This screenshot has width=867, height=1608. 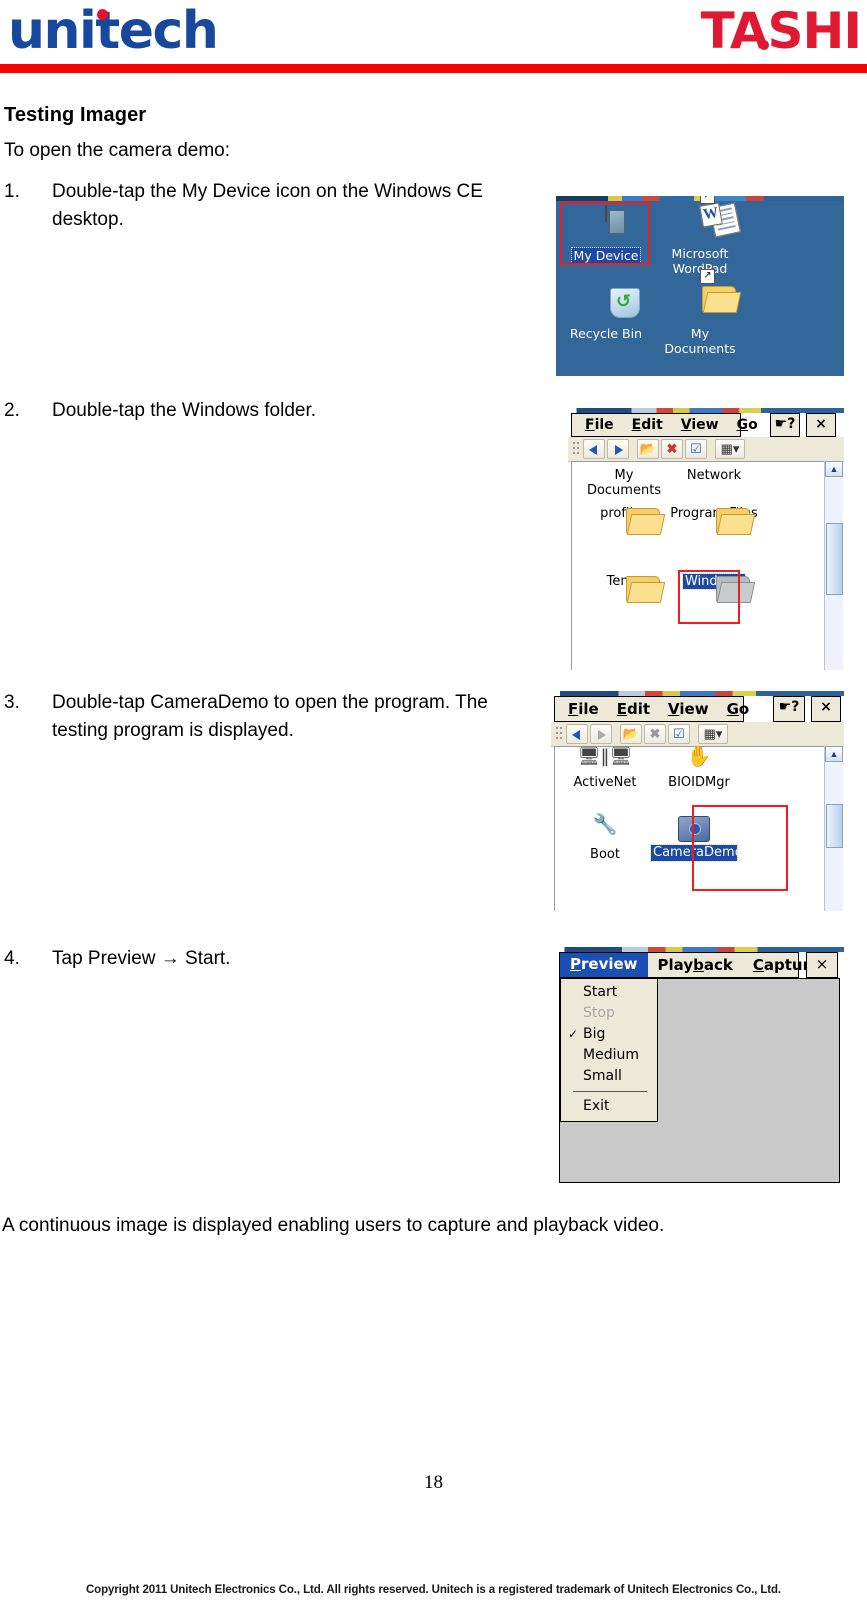 I want to click on menu-option-medium: Medium, so click(x=609, y=1055).